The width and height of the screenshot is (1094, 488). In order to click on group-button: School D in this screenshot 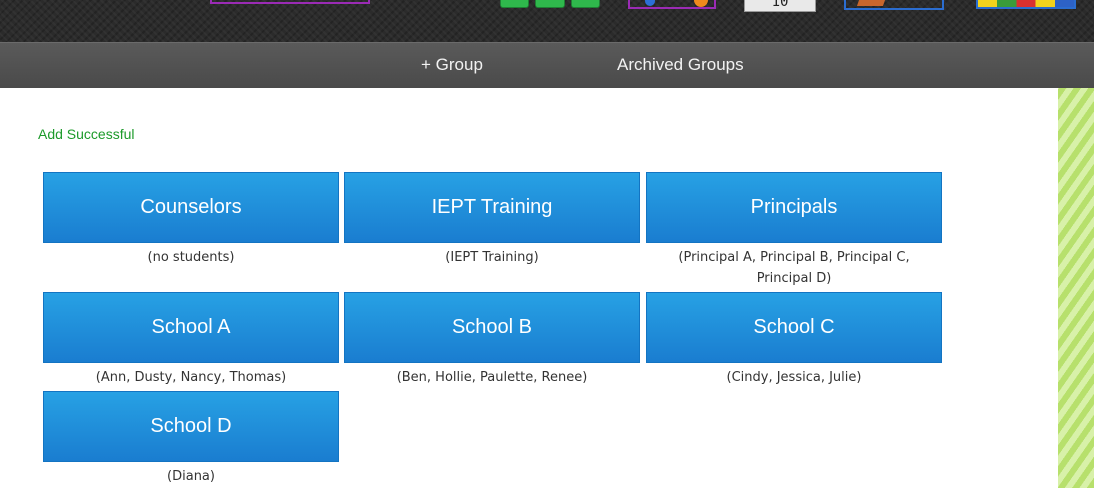, I will do `click(191, 426)`.